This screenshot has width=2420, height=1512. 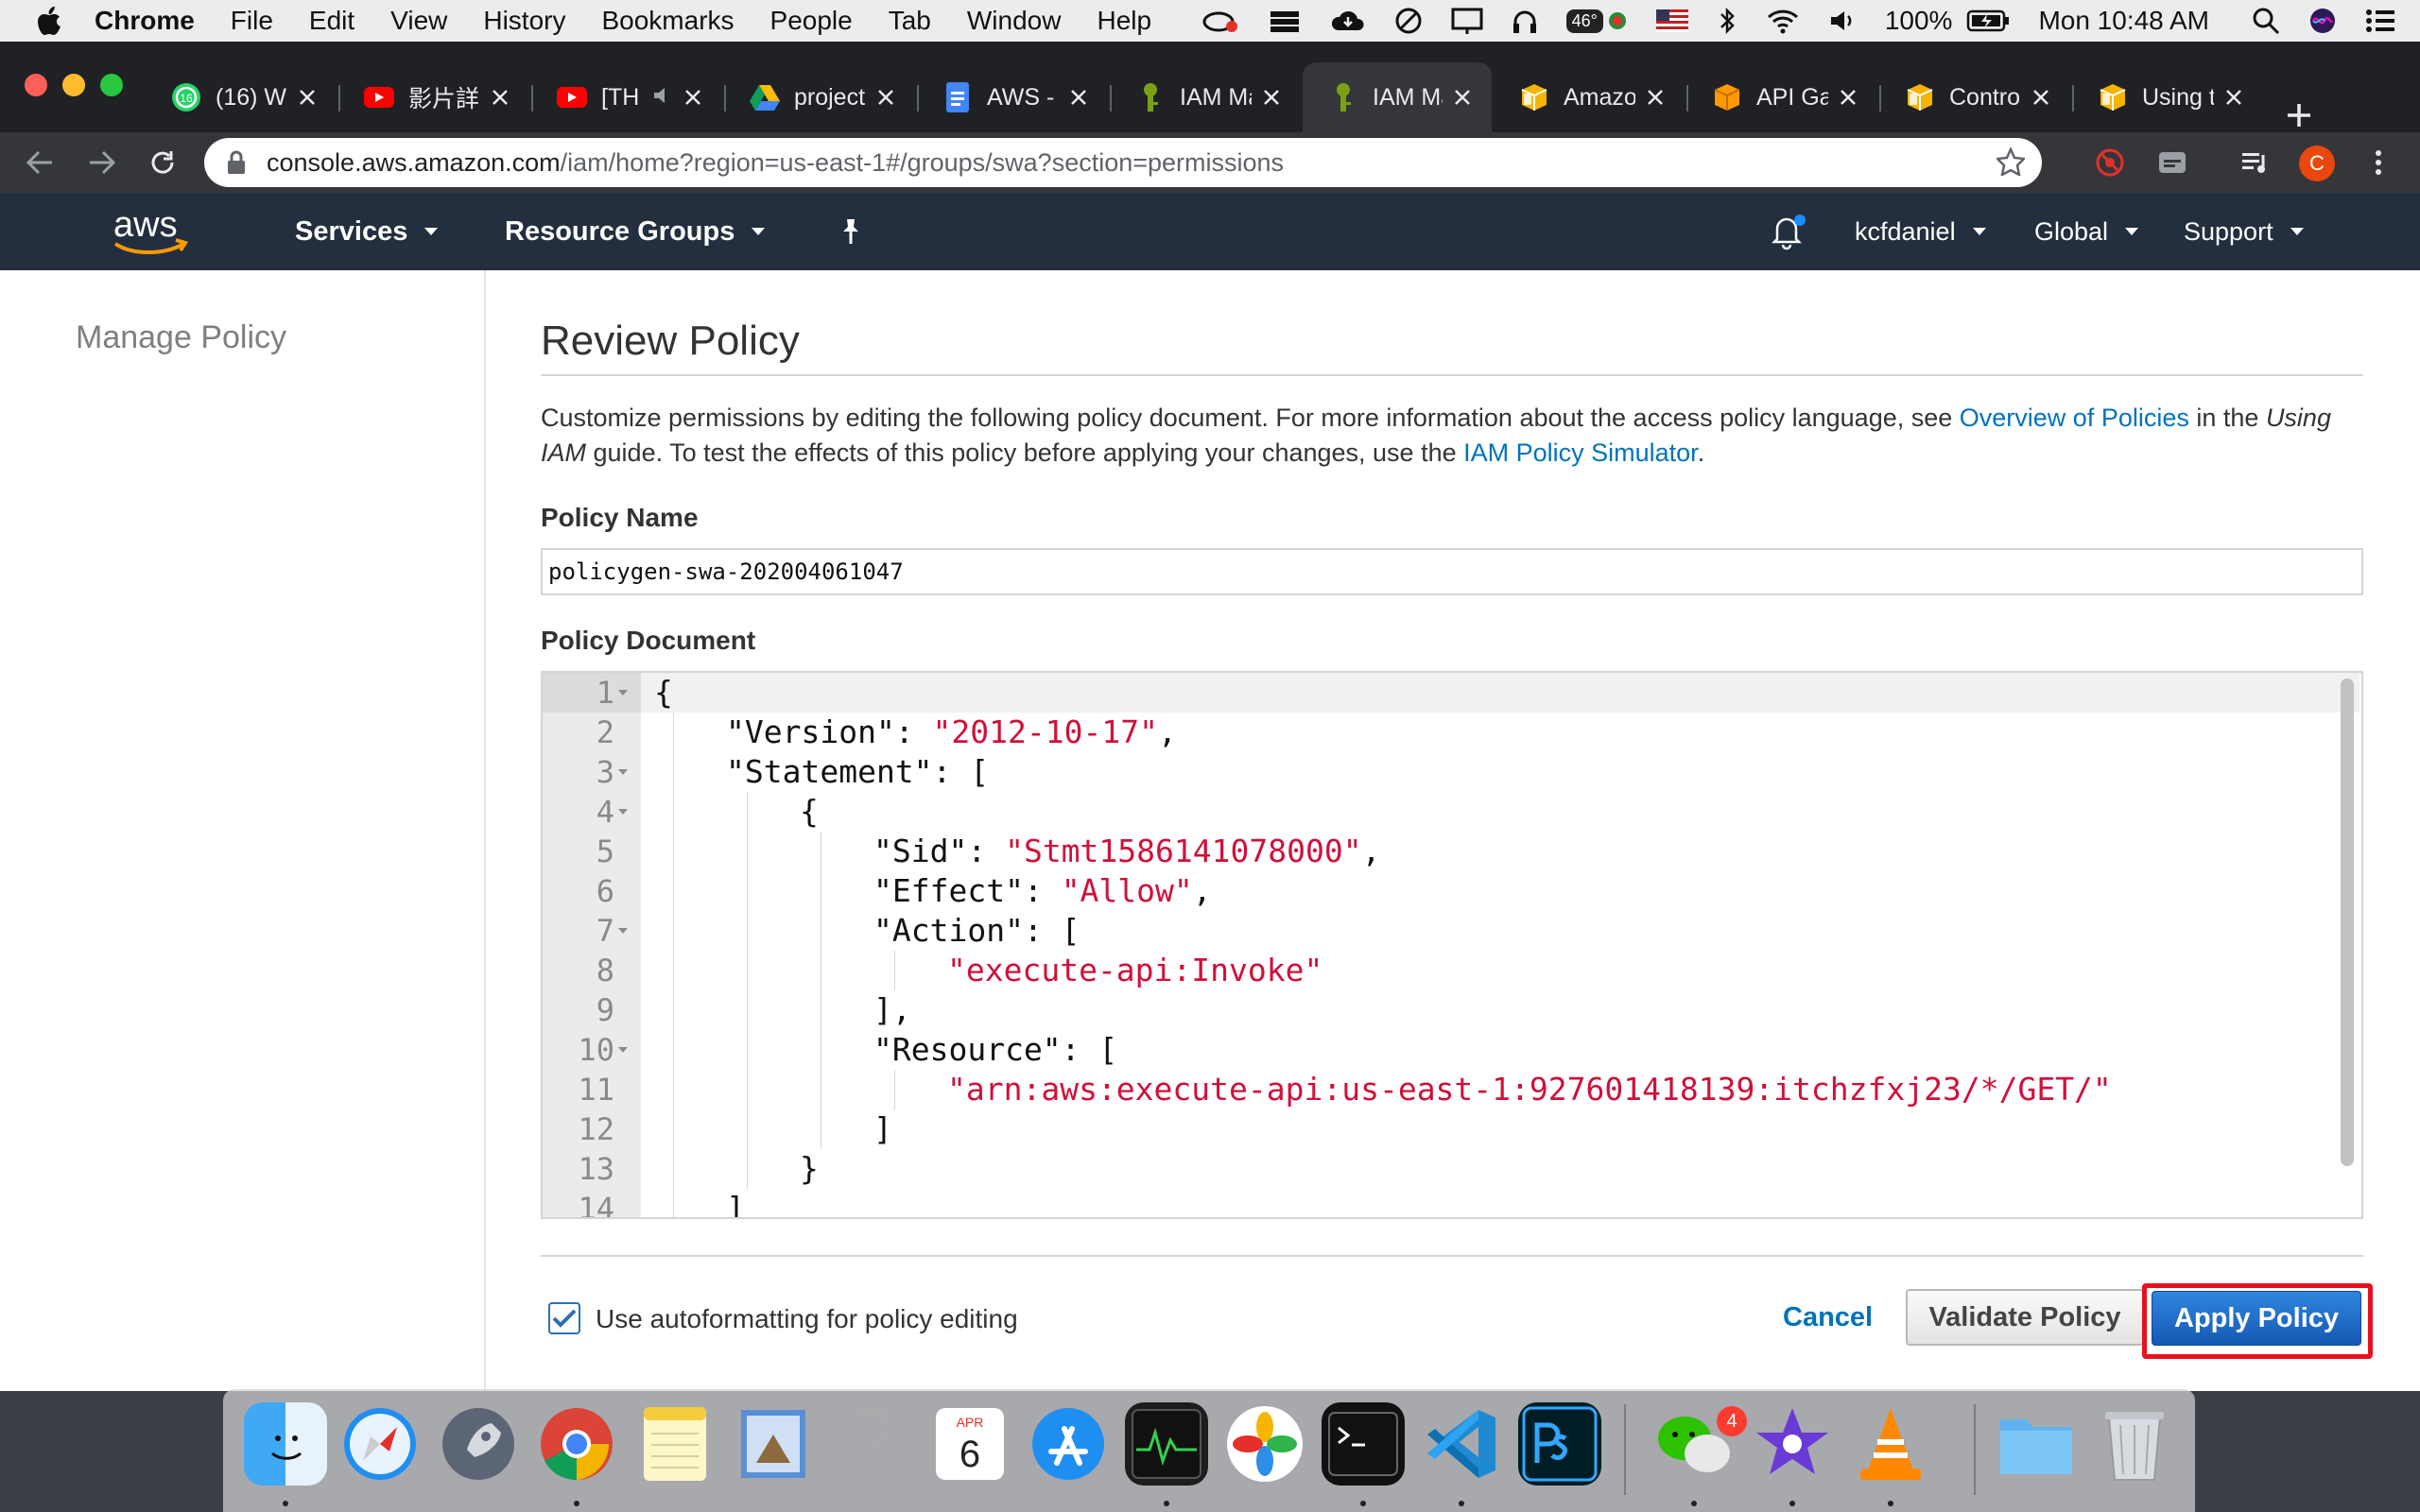 What do you see at coordinates (2074, 418) in the screenshot?
I see `overview-of-policies-link: Overview of Policies` at bounding box center [2074, 418].